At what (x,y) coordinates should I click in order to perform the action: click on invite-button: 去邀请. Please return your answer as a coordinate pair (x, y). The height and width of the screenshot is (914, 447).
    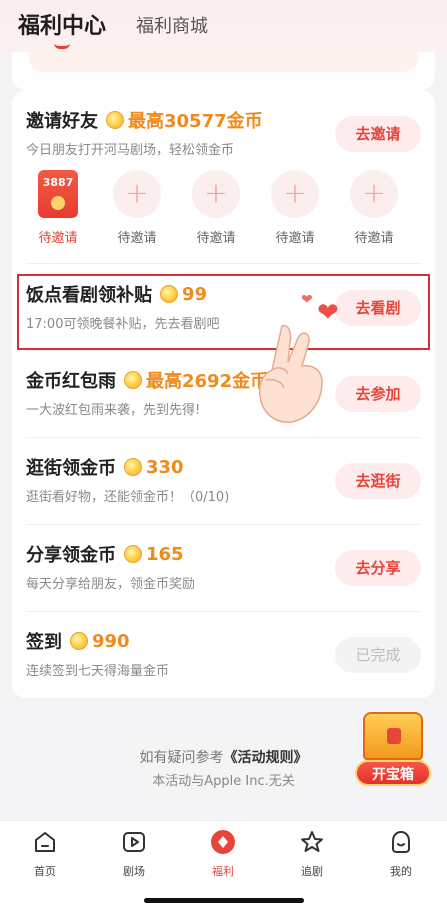
    Looking at the image, I should click on (378, 134).